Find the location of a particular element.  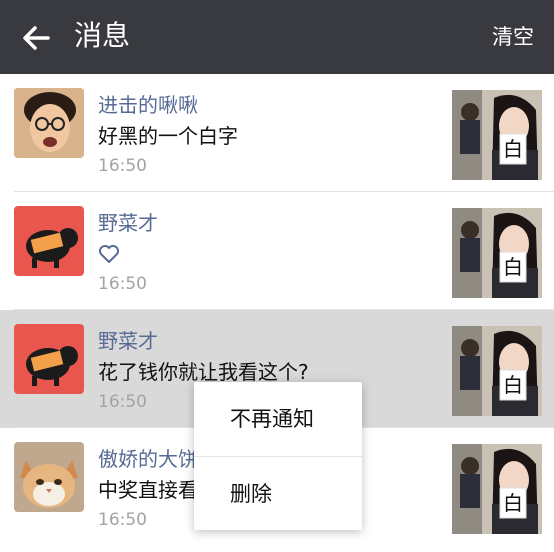

page-title: 消息 is located at coordinates (102, 35).